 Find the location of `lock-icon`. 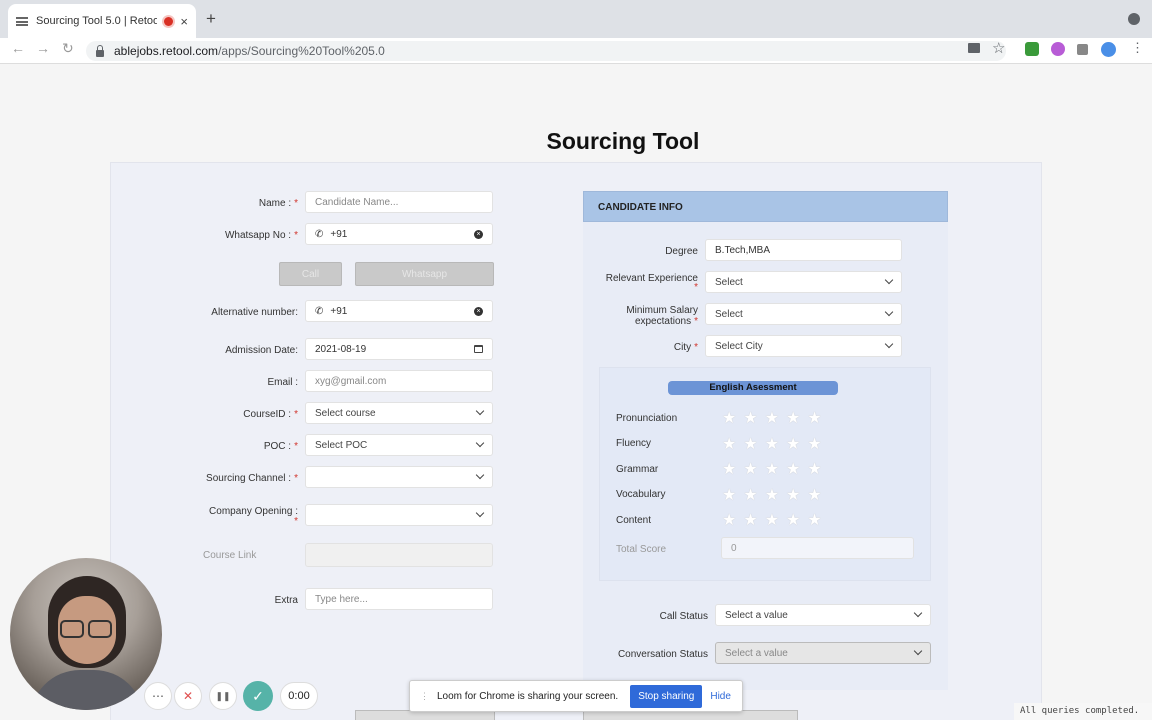

lock-icon is located at coordinates (100, 50).